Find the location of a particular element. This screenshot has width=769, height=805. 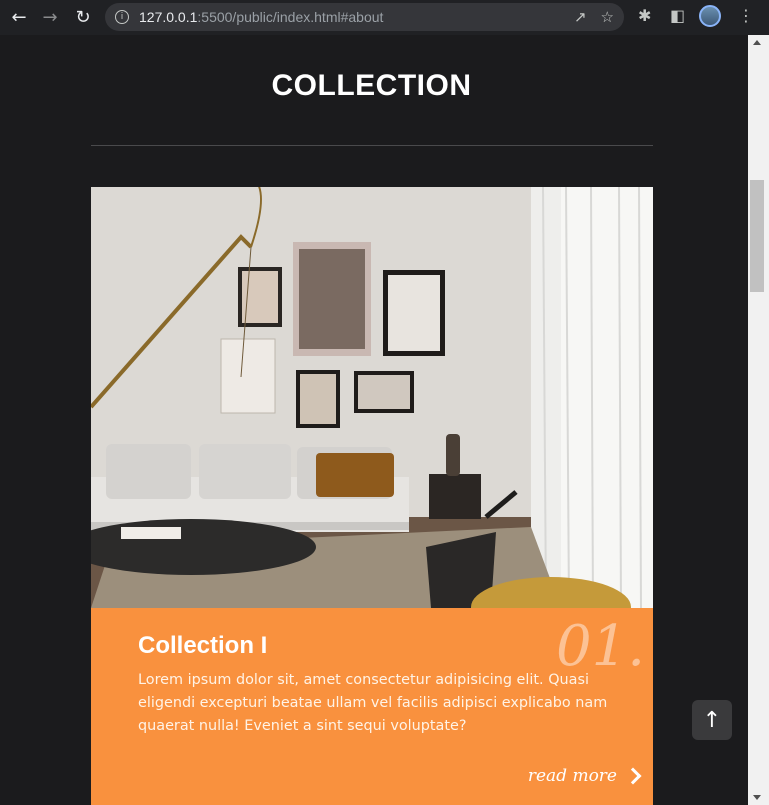

star-icon: ☆ is located at coordinates (607, 17).